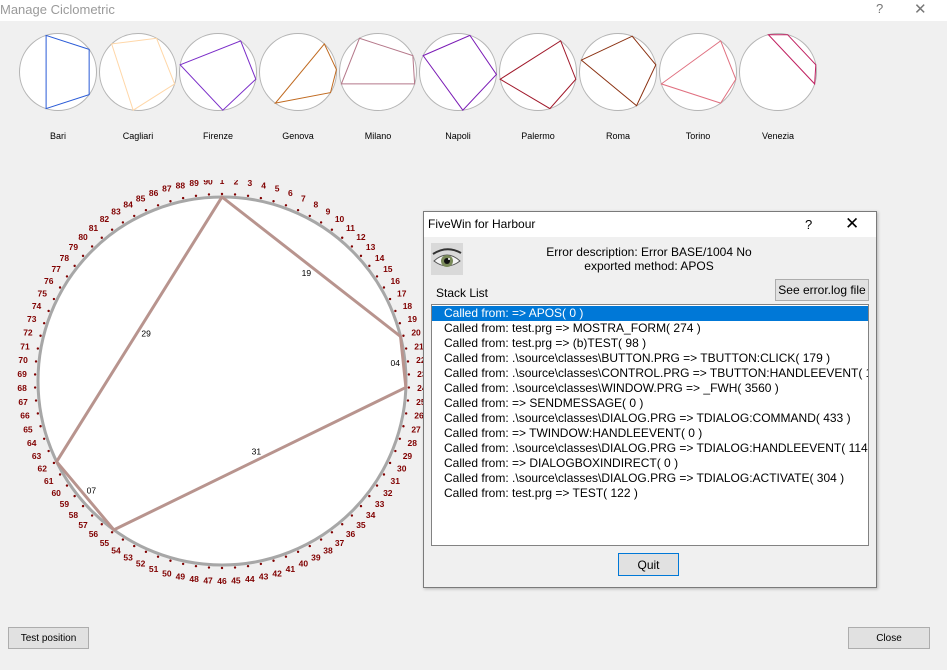  I want to click on stack-item: Called from: test.prg => (b)TEST( 98 ), so click(650, 343).